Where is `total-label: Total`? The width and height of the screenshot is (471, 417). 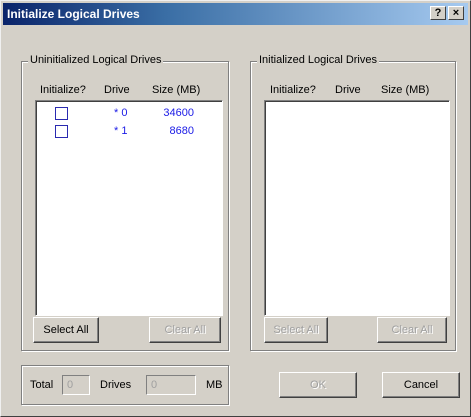
total-label: Total is located at coordinates (42, 385).